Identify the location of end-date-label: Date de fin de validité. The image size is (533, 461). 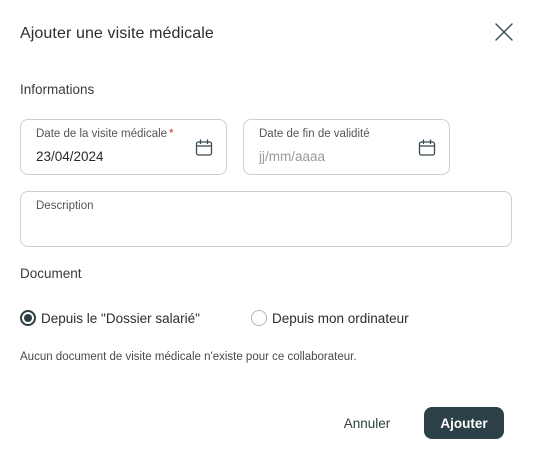
(314, 134).